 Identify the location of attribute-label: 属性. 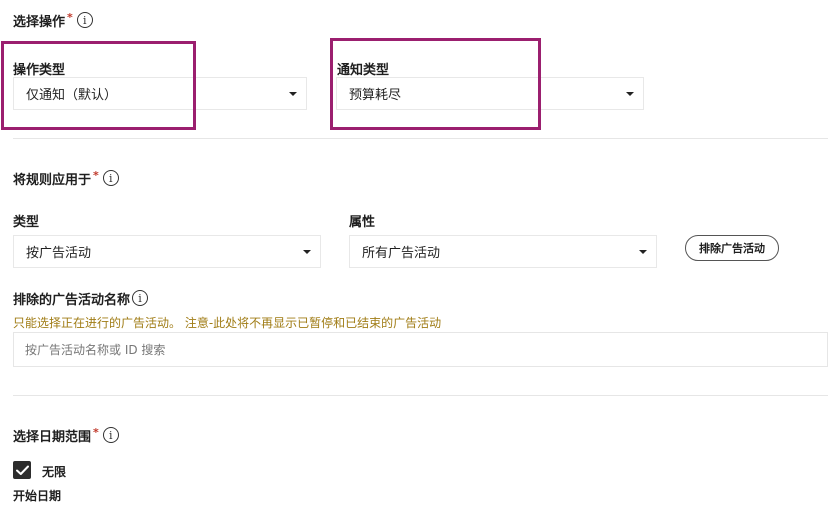
(362, 222).